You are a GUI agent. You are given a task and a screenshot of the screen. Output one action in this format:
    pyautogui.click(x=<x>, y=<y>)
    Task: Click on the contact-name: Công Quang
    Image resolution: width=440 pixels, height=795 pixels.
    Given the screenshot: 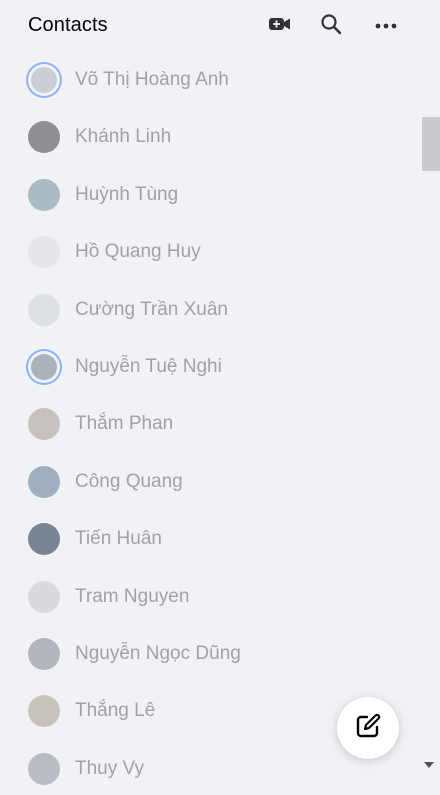 What is the action you would take?
    pyautogui.click(x=129, y=481)
    